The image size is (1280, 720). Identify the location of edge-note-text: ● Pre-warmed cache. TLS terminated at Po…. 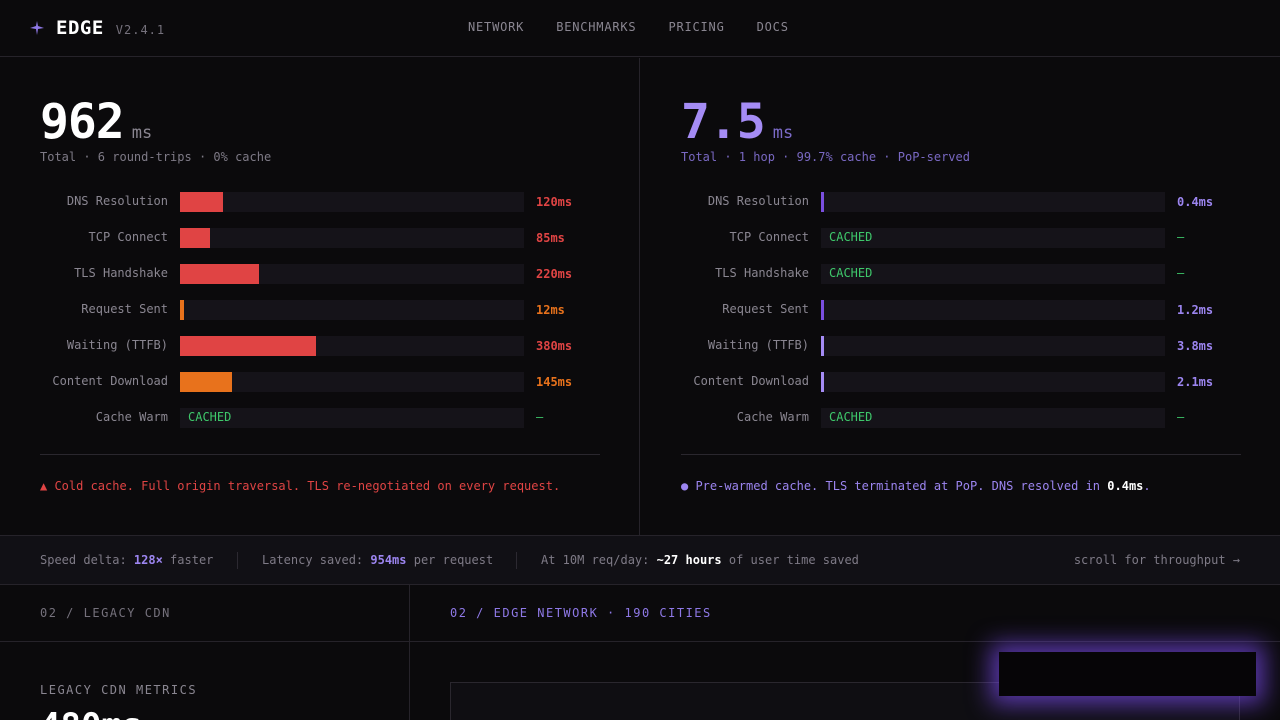
(894, 486).